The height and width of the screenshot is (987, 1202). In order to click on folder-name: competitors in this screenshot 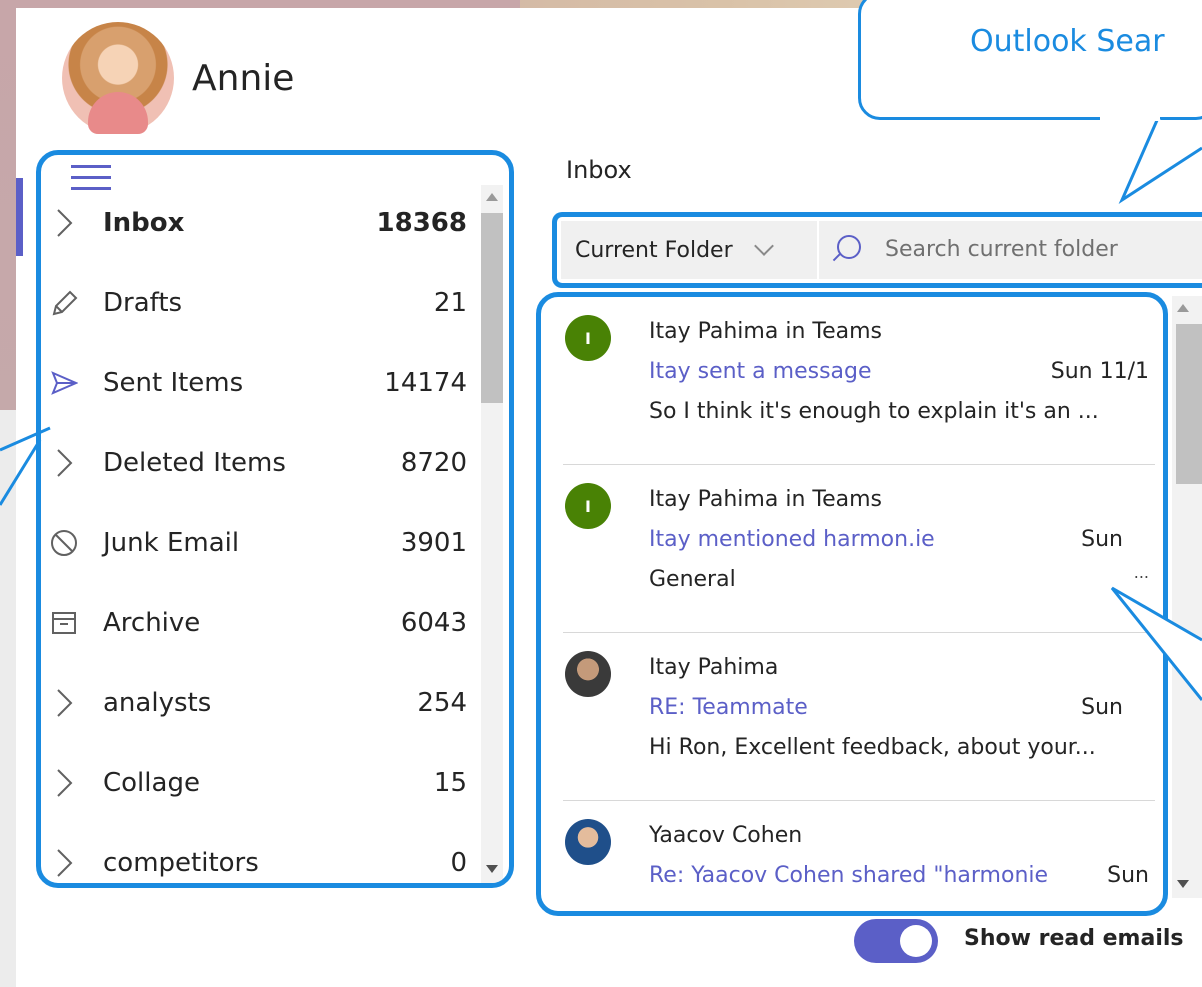, I will do `click(181, 863)`.